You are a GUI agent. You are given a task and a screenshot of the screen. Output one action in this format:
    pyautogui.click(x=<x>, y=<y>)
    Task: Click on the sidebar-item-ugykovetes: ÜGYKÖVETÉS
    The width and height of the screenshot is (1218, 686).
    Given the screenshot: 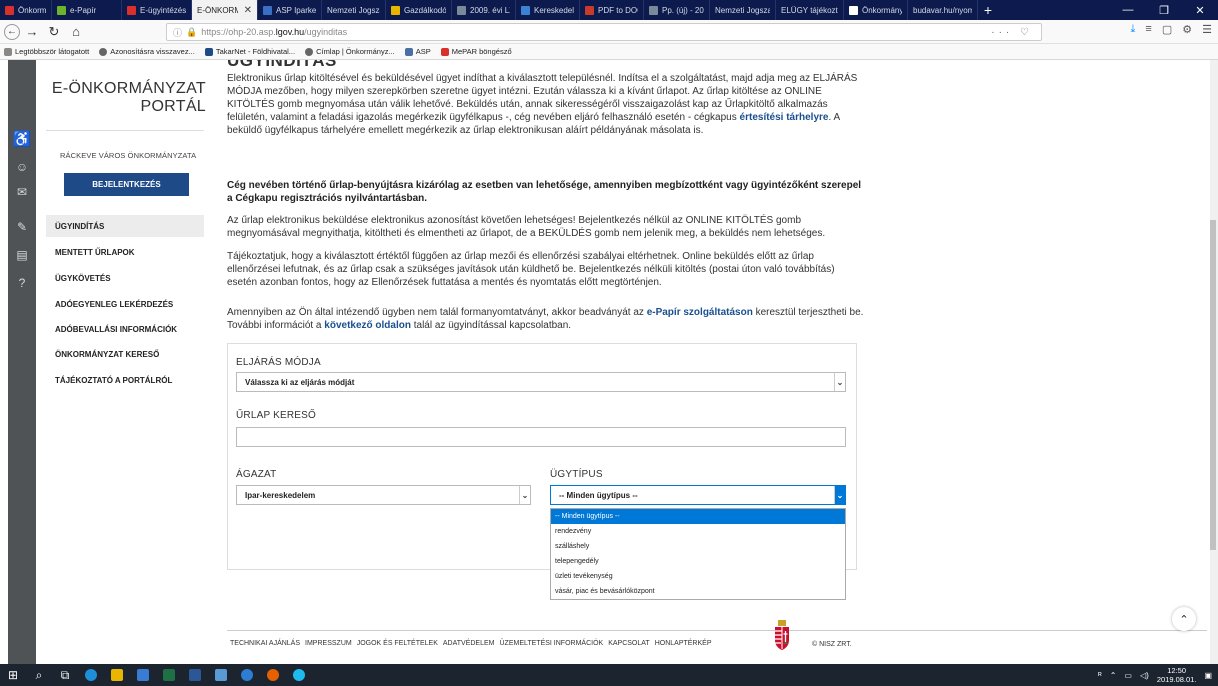 What is the action you would take?
    pyautogui.click(x=125, y=278)
    